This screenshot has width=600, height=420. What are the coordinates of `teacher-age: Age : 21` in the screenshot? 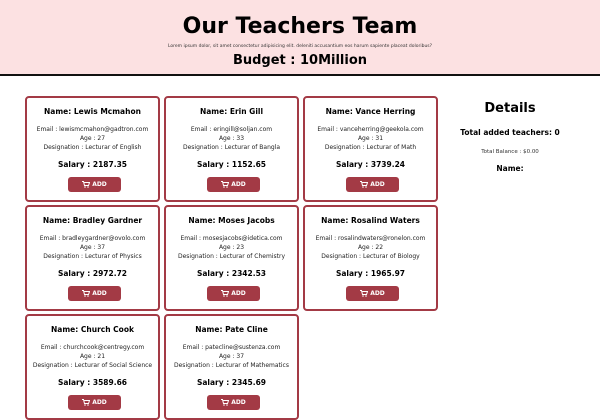 It's located at (92, 356).